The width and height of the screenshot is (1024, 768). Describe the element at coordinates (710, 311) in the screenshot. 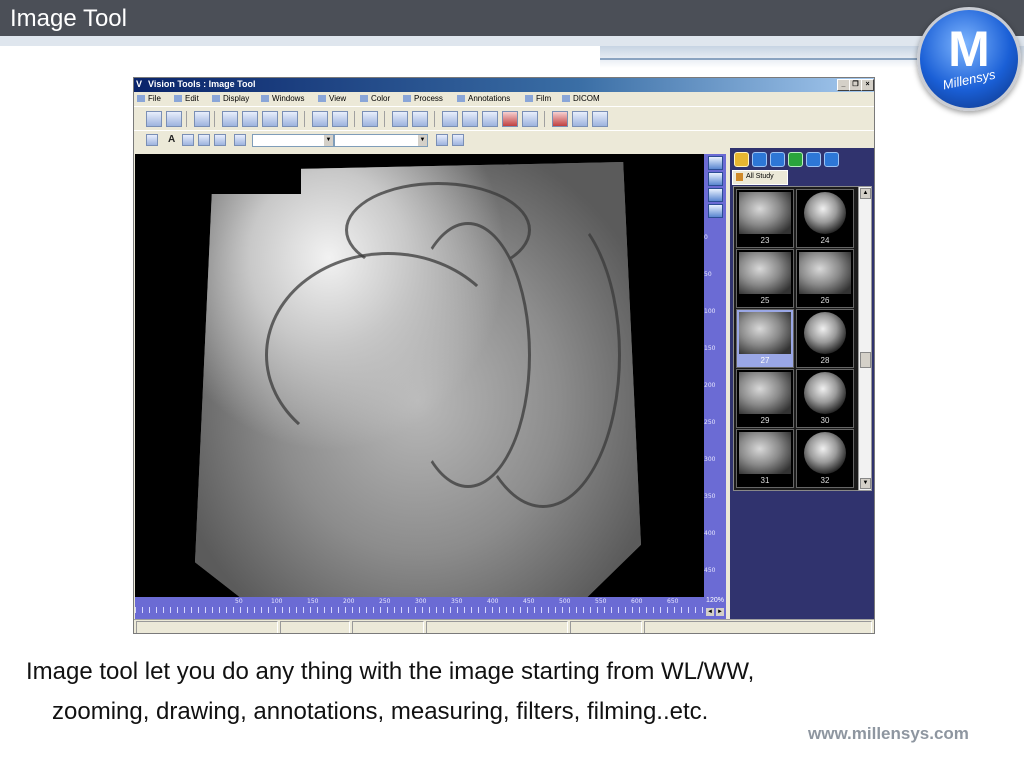

I see `ruler-label: 100` at that location.